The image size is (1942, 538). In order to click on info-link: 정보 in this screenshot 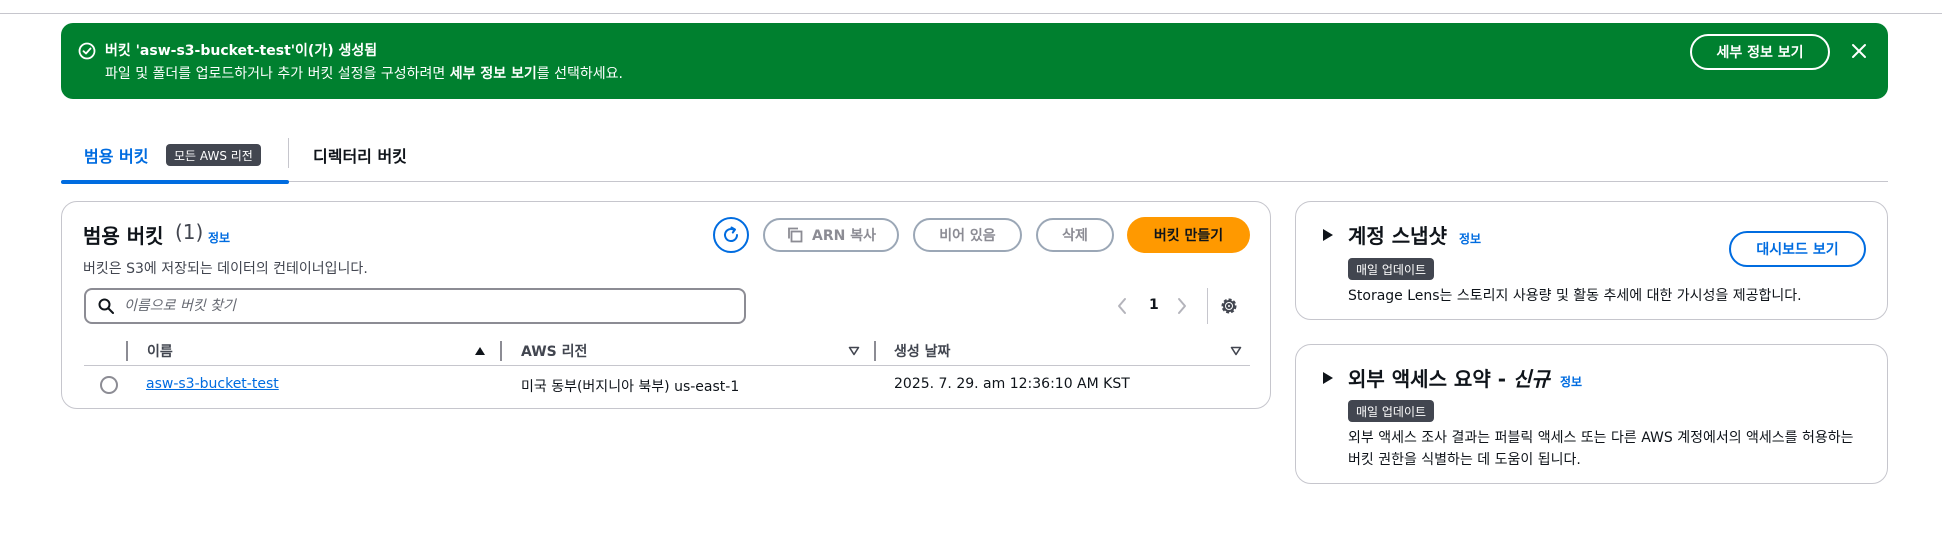, I will do `click(219, 237)`.